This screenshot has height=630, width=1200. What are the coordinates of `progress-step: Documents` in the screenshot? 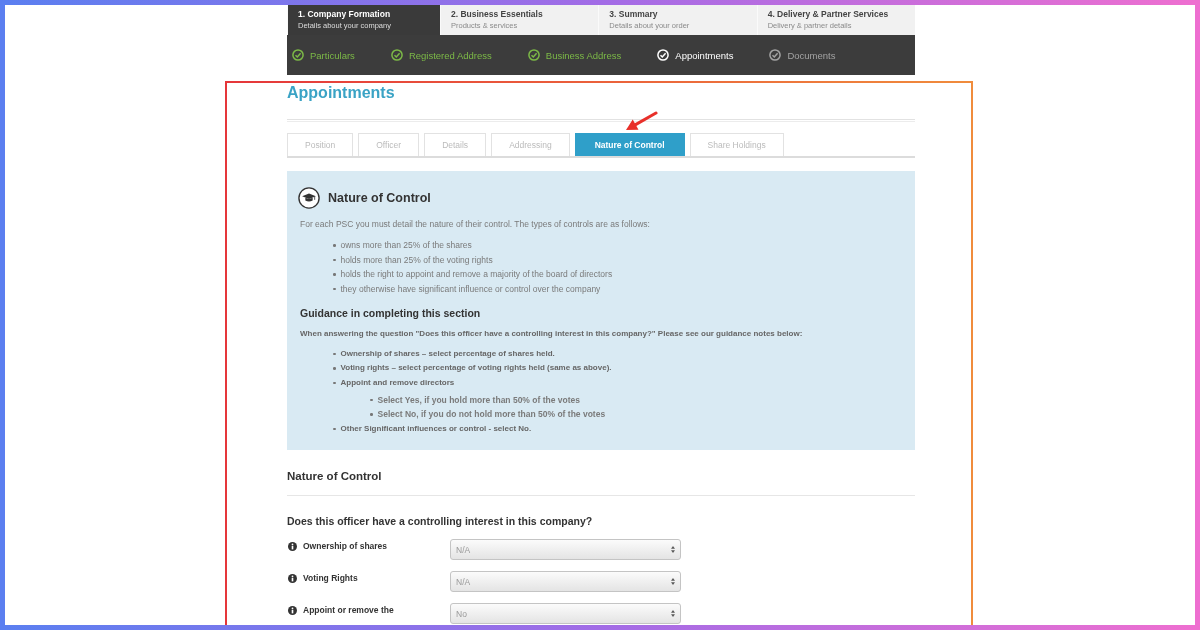 It's located at (802, 55).